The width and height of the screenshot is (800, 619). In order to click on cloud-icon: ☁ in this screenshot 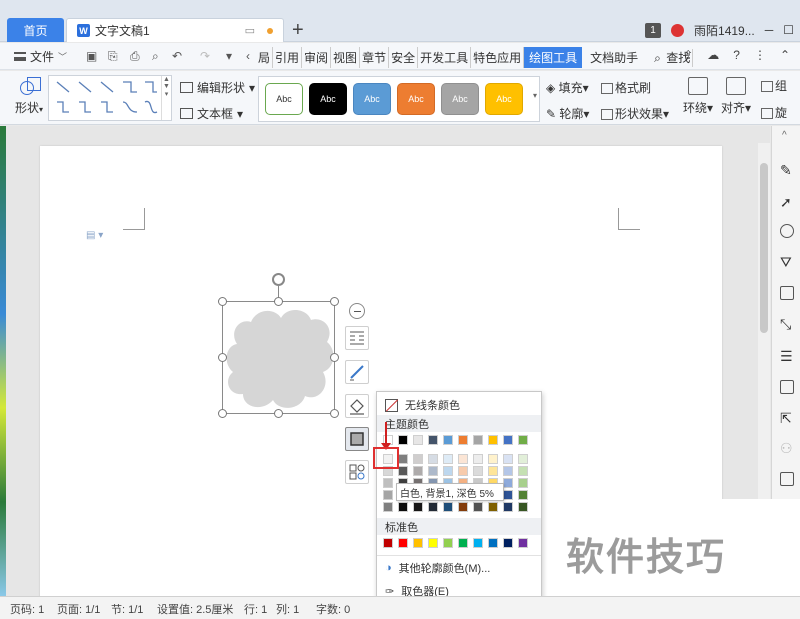, I will do `click(713, 55)`.